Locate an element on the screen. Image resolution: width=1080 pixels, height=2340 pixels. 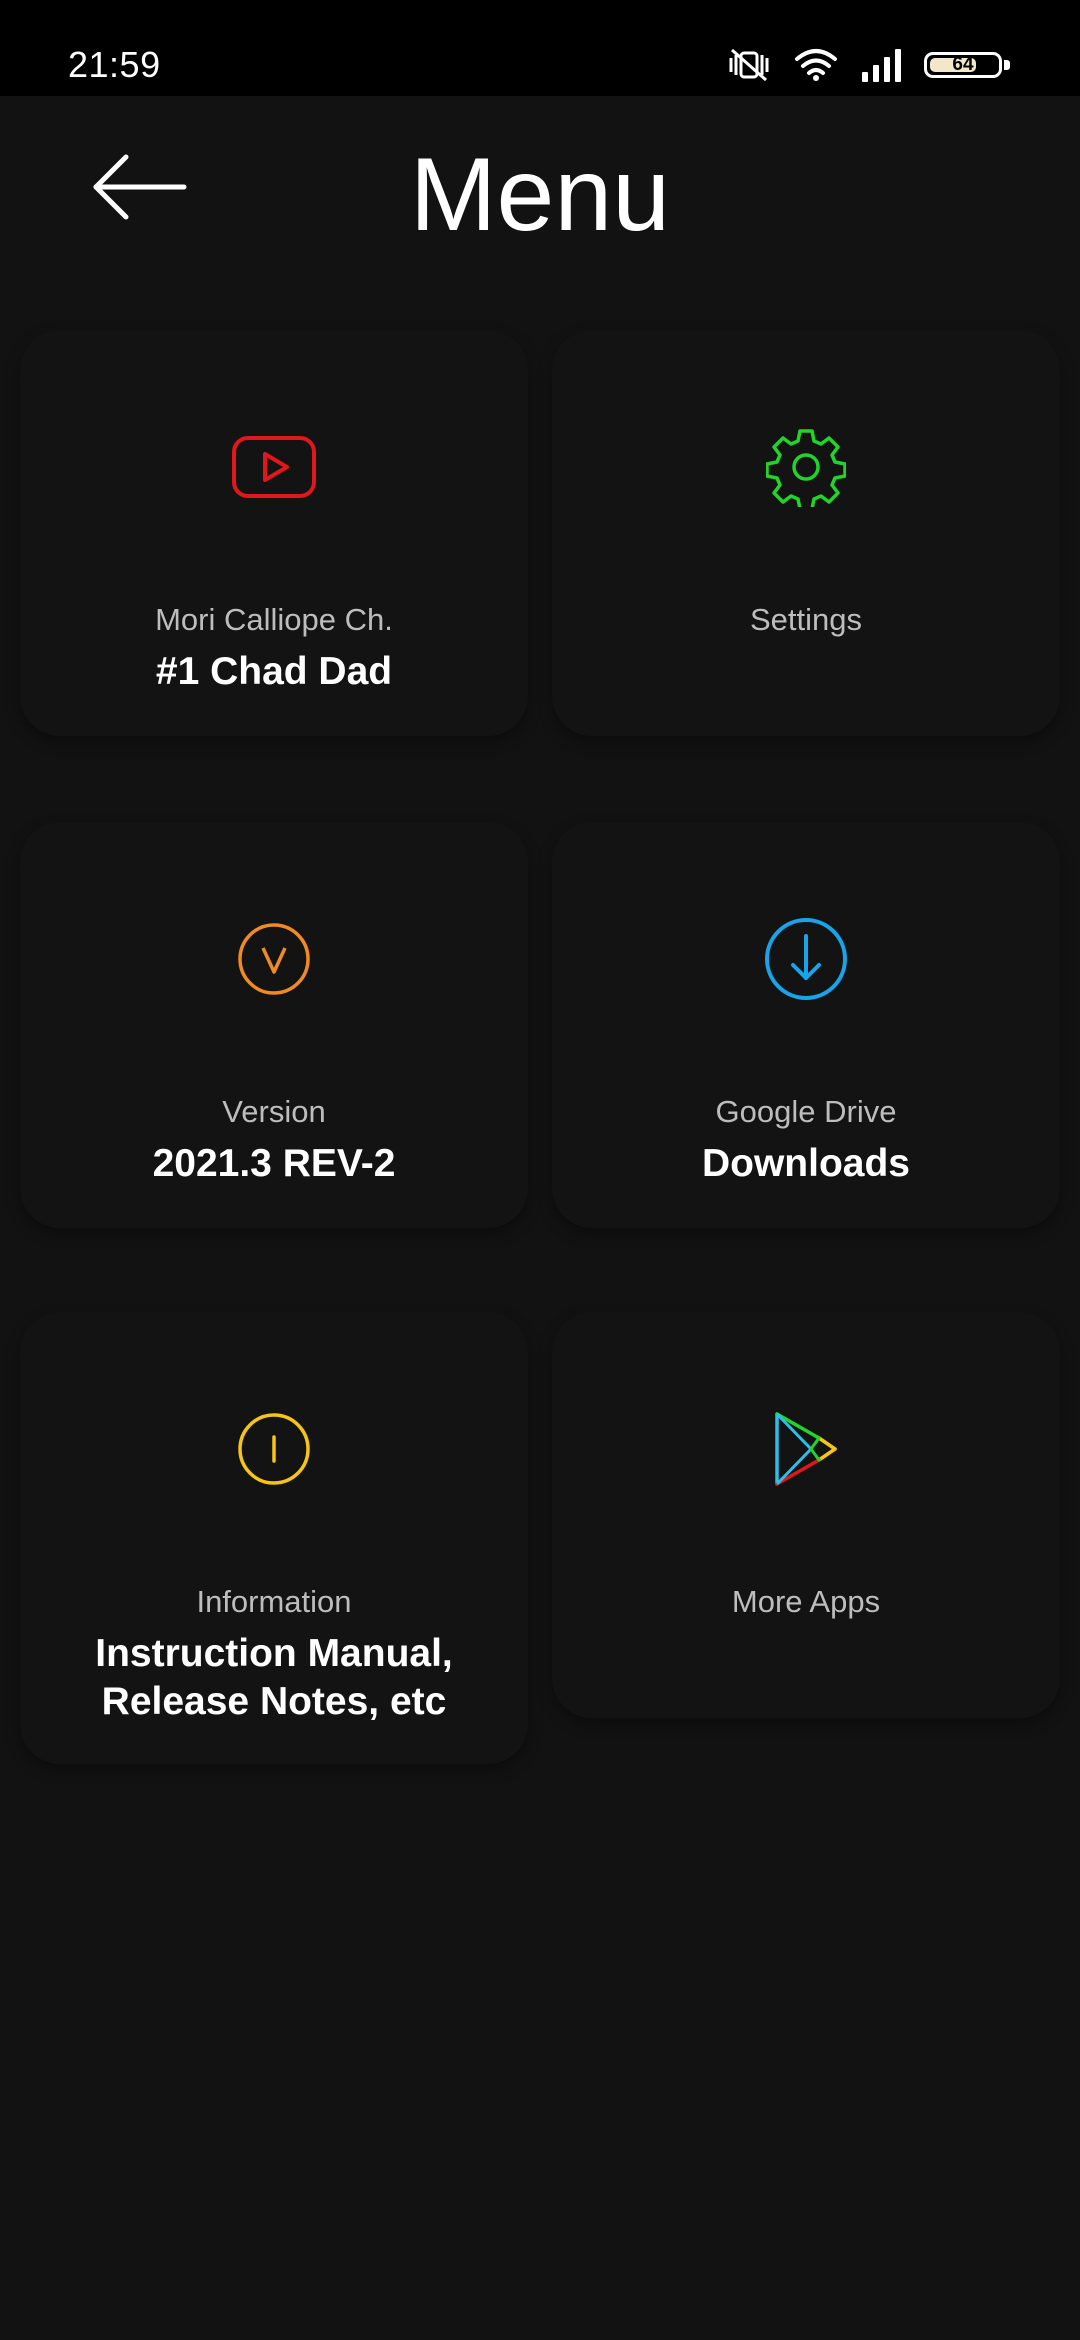
status-time: 21:59 is located at coordinates (114, 64).